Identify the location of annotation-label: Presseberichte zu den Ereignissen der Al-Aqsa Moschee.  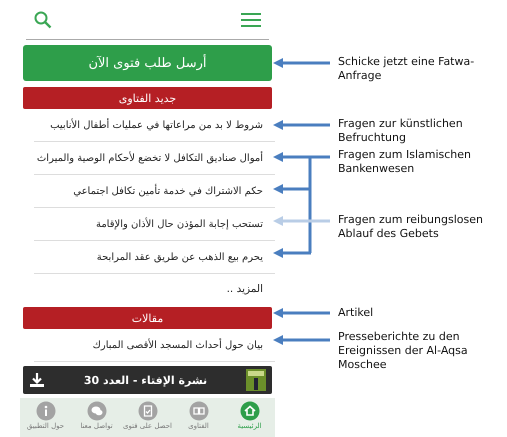
(403, 351).